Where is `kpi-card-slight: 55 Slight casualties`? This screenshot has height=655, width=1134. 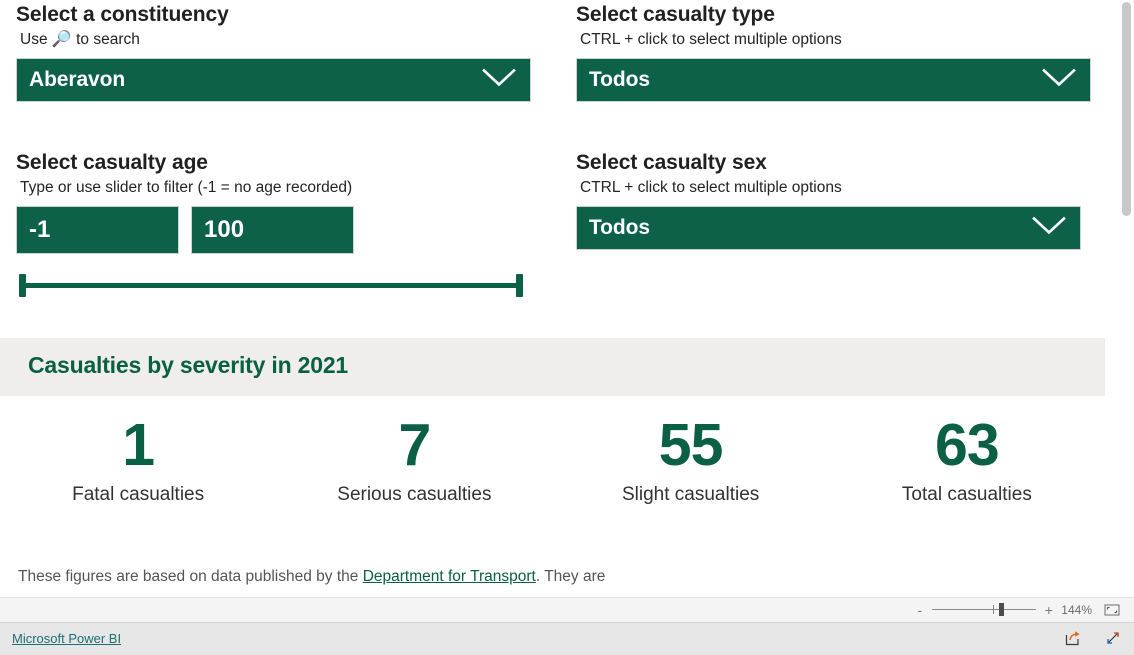
kpi-card-slight: 55 Slight casualties is located at coordinates (691, 460).